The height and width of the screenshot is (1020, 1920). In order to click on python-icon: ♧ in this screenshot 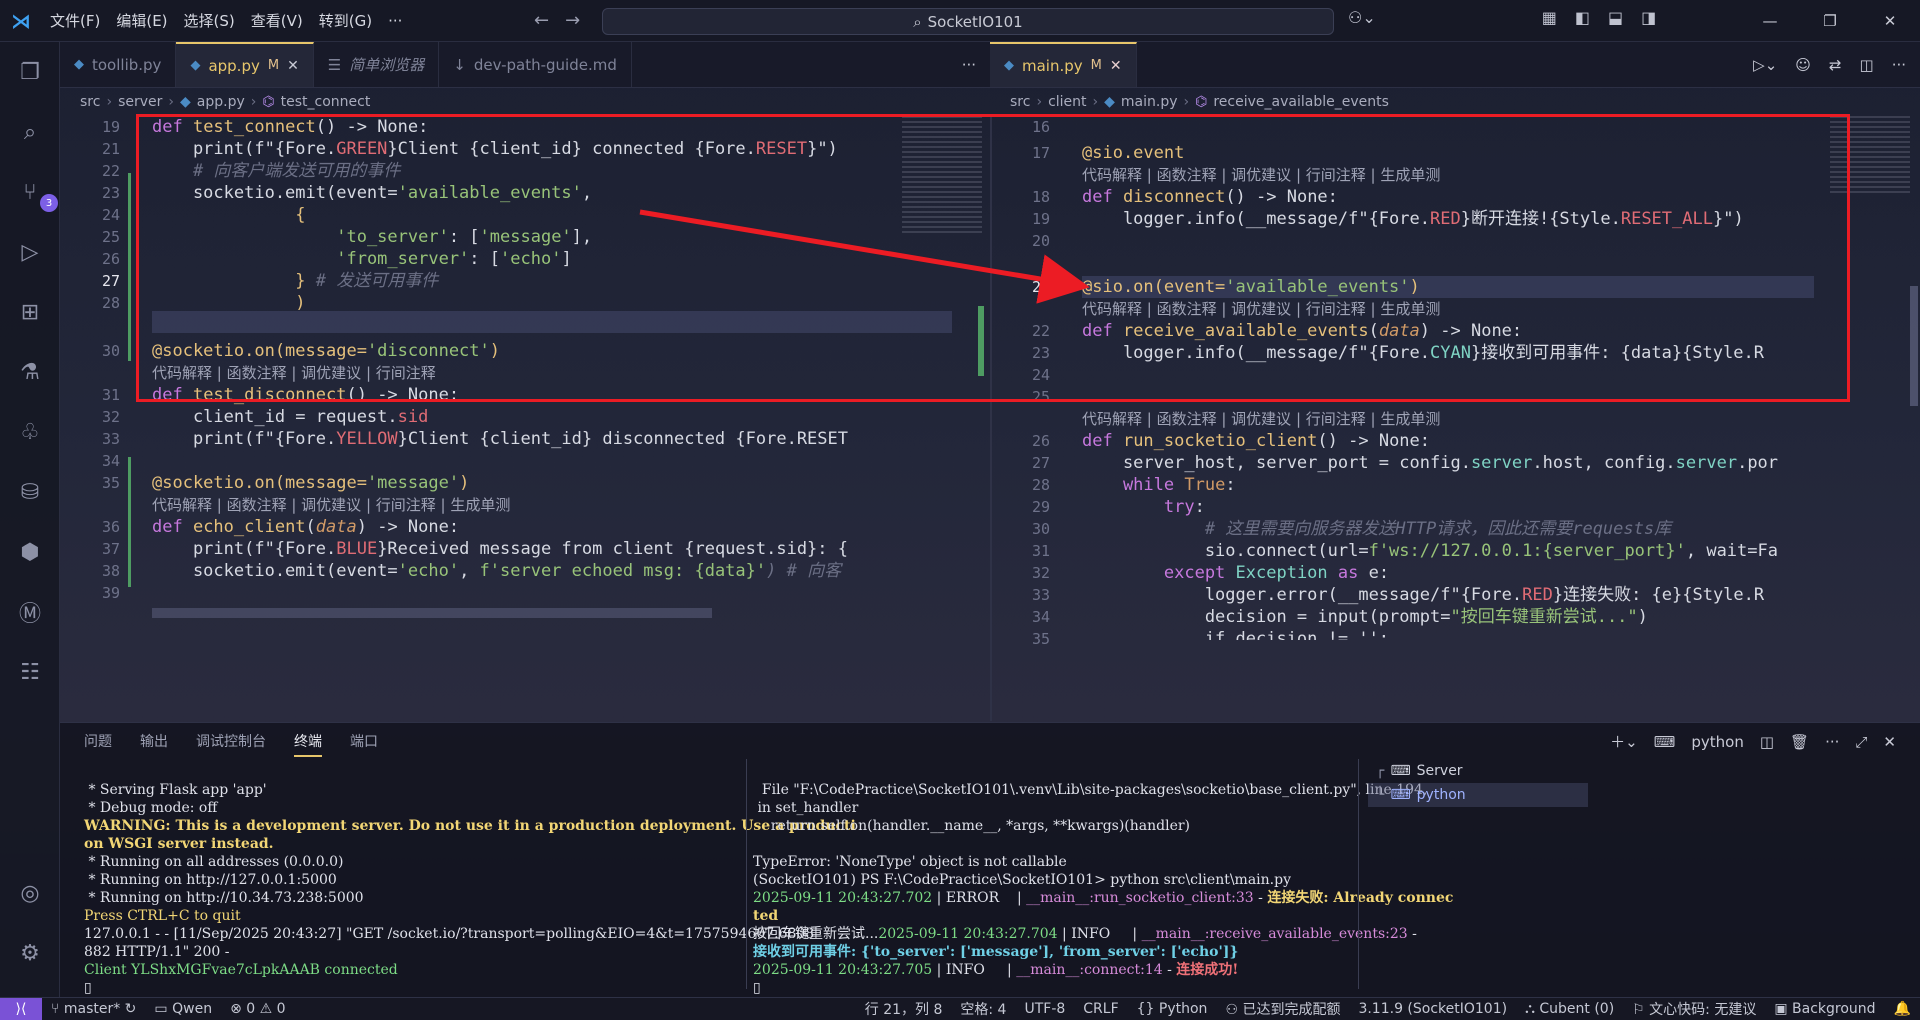, I will do `click(30, 432)`.